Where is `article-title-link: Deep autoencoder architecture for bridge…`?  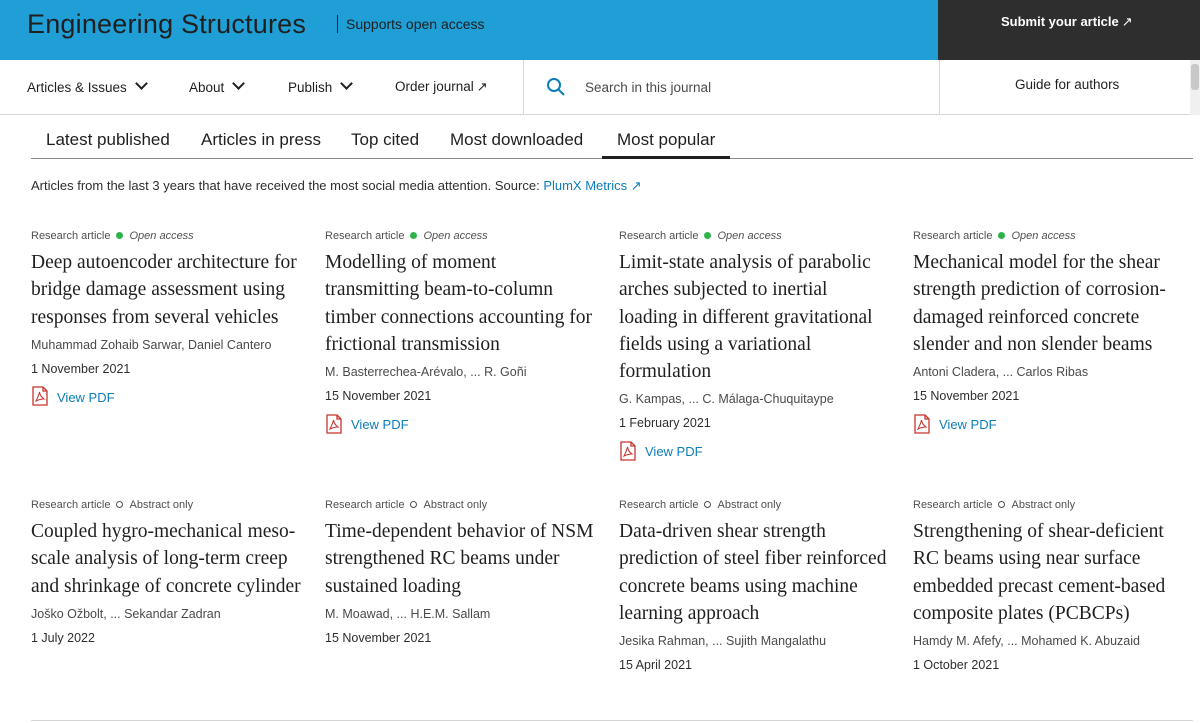
article-title-link: Deep autoencoder architecture for bridge… is located at coordinates (166, 290).